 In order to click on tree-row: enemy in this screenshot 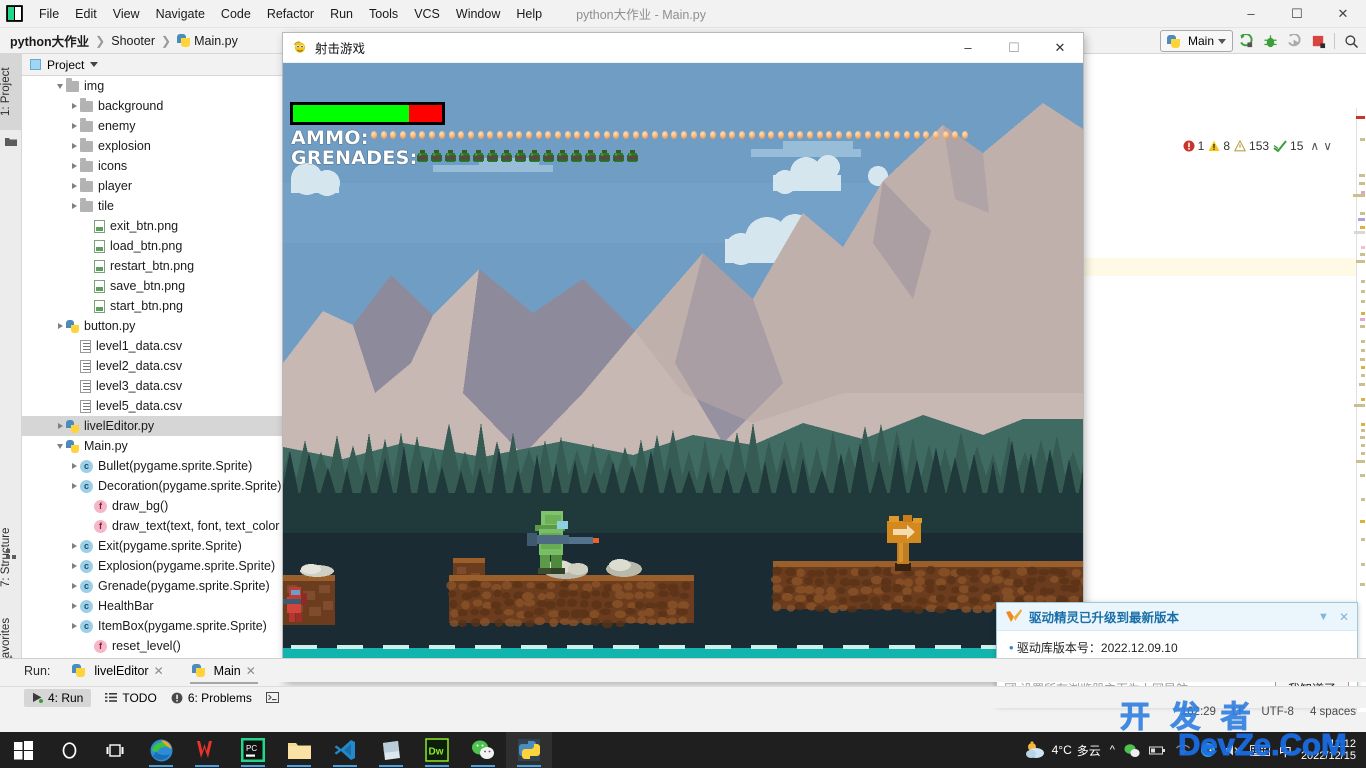, I will do `click(153, 126)`.